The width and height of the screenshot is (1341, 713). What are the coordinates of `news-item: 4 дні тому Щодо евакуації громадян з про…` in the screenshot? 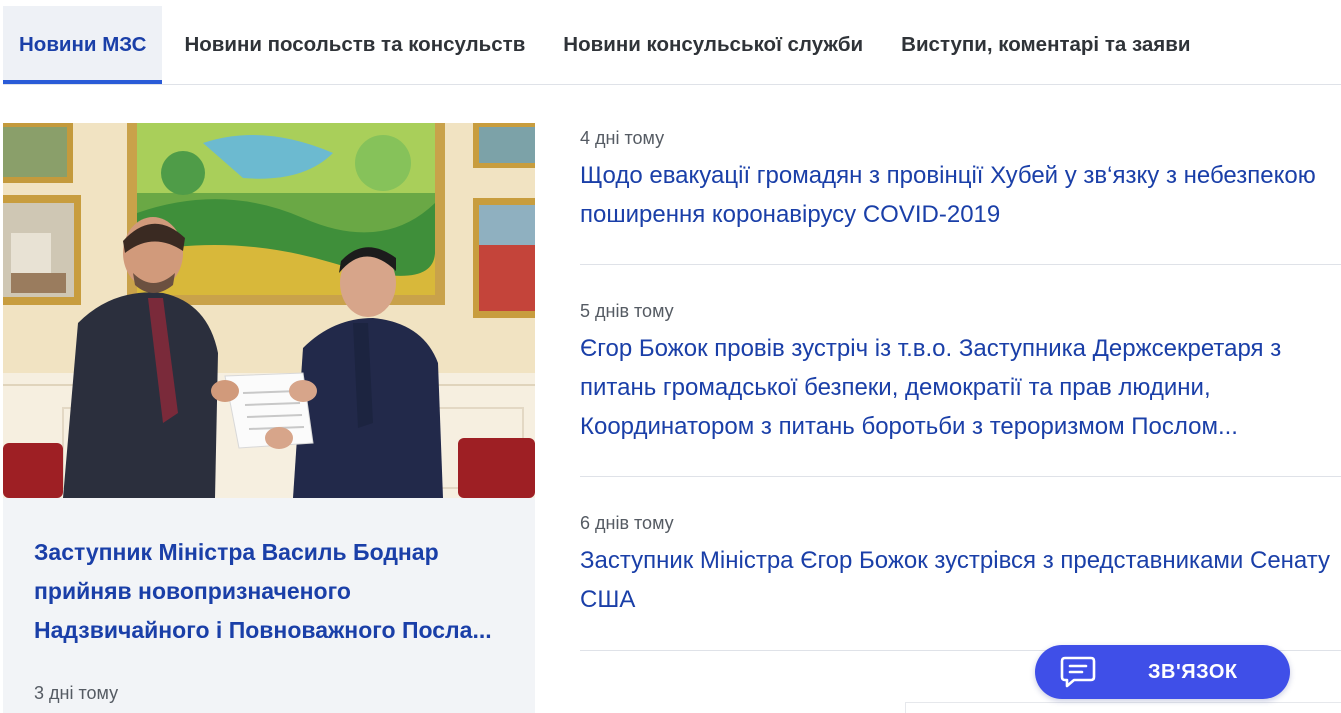 It's located at (960, 181).